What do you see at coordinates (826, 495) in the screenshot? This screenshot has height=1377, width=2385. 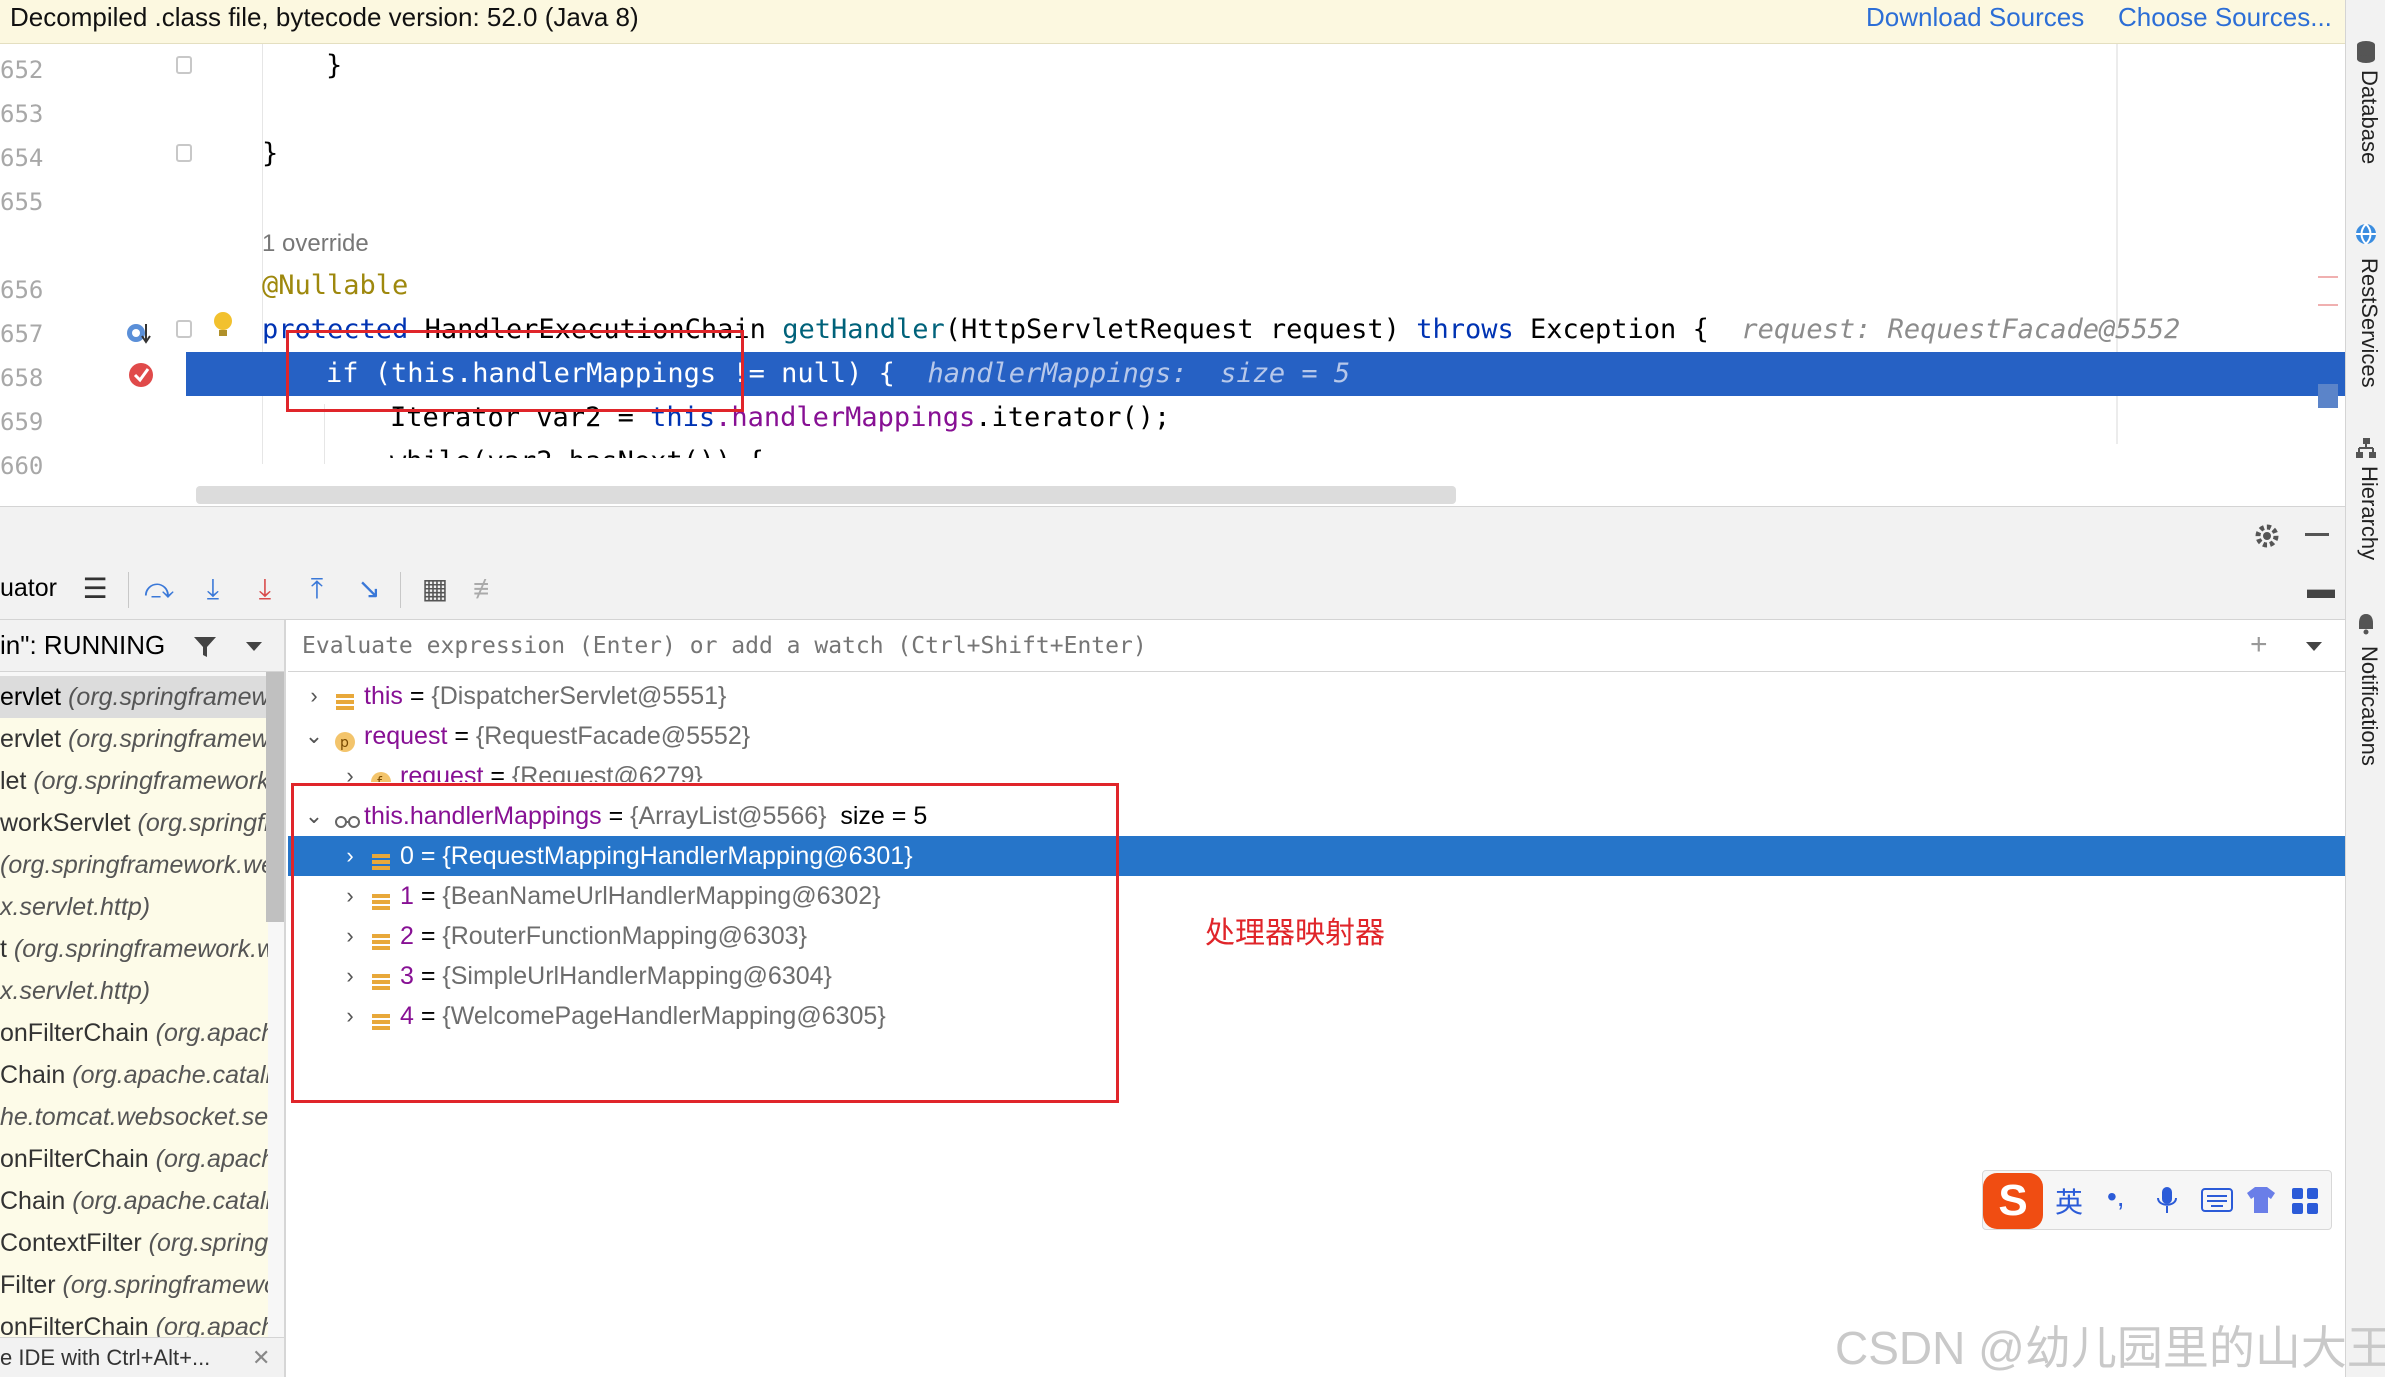 I see `editor-horizontal-scrollbar` at bounding box center [826, 495].